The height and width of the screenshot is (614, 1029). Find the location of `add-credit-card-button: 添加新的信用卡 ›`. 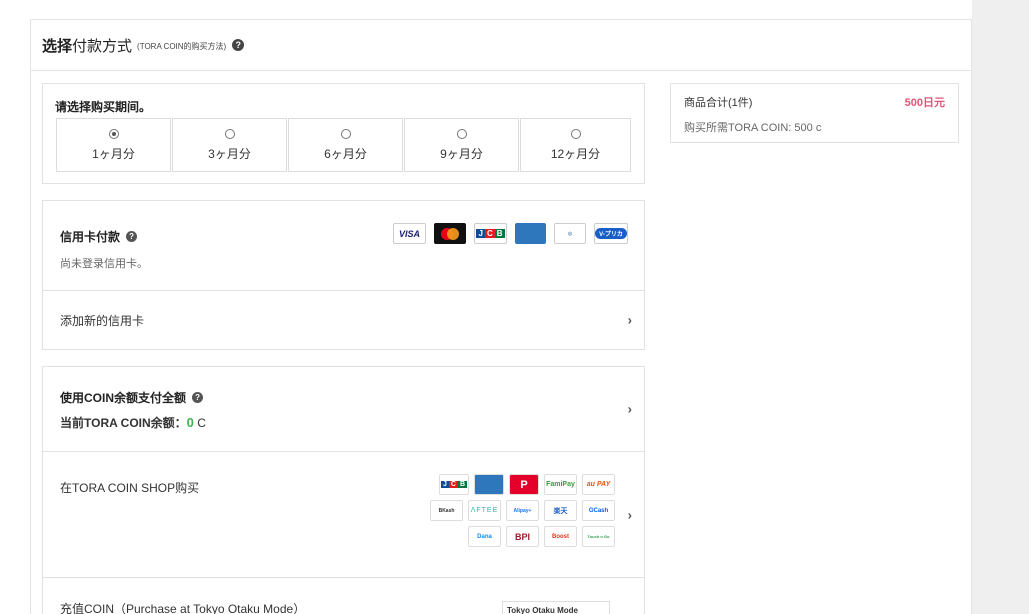

add-credit-card-button: 添加新的信用卡 › is located at coordinates (343, 320).